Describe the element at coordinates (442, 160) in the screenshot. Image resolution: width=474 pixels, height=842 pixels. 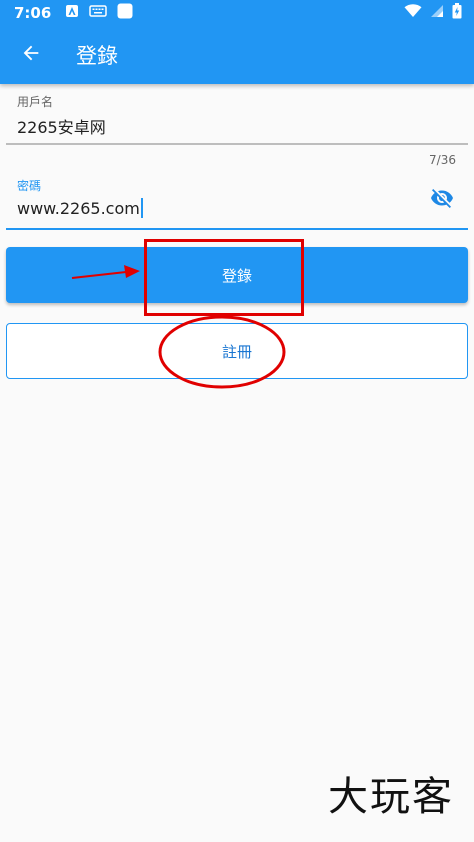
I see `password-char-counter: 7/36` at that location.